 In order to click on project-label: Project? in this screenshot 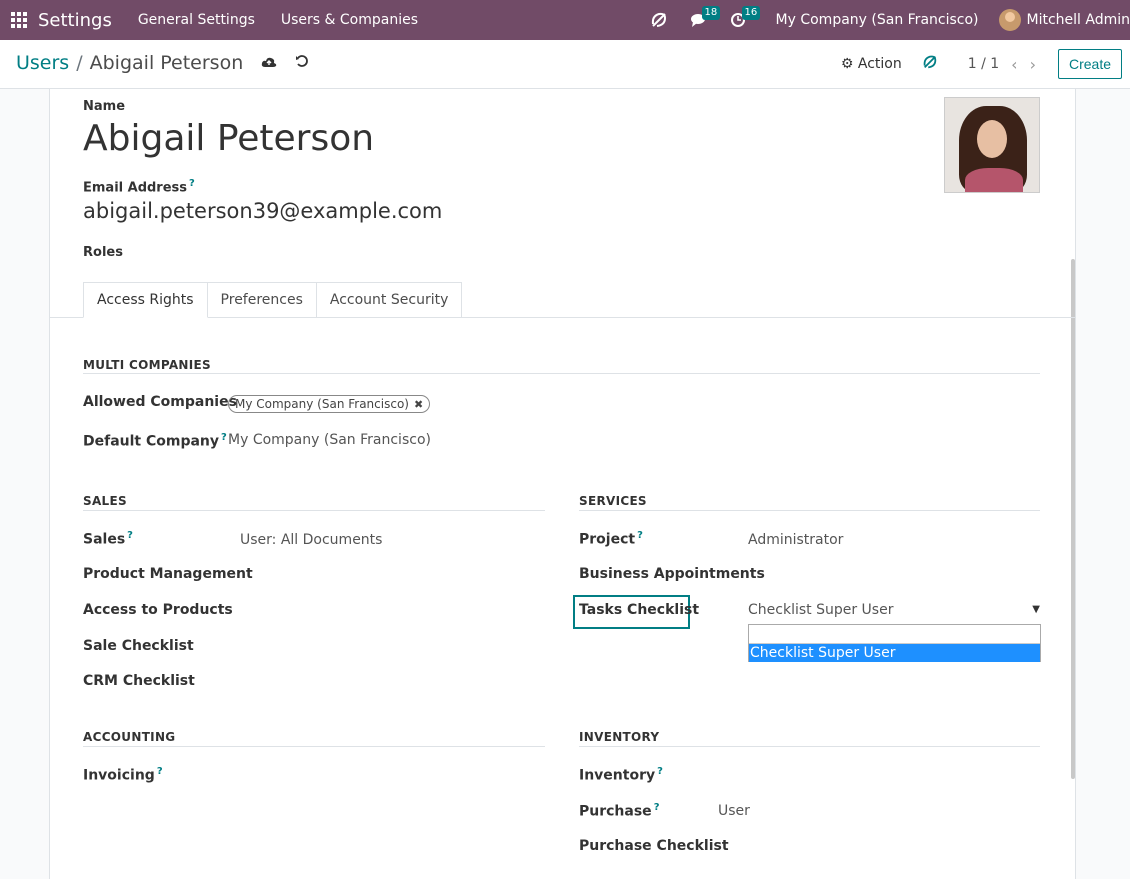, I will do `click(611, 539)`.